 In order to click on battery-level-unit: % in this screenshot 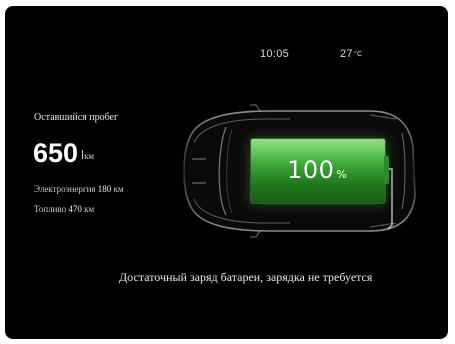, I will do `click(341, 174)`.